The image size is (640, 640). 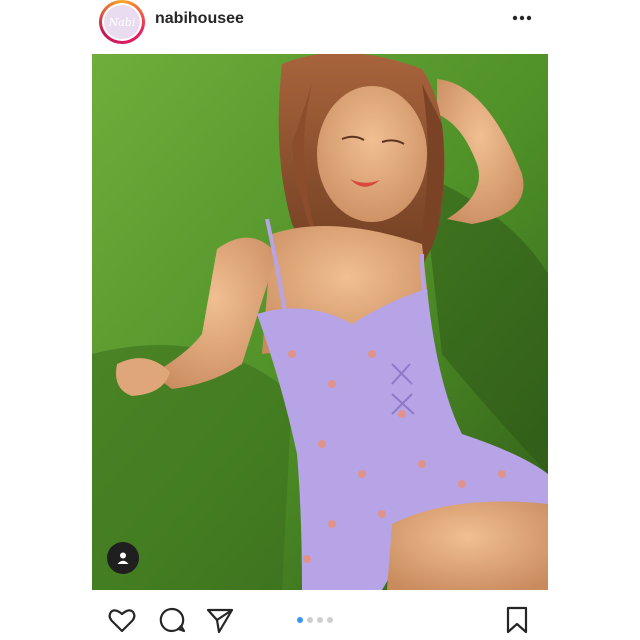 I want to click on bookmark-icon, so click(x=517, y=620).